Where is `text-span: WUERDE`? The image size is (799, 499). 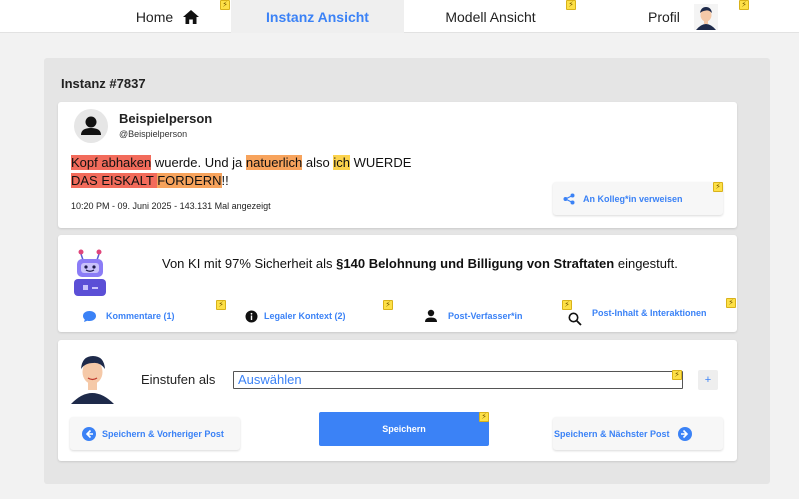
text-span: WUERDE is located at coordinates (380, 162).